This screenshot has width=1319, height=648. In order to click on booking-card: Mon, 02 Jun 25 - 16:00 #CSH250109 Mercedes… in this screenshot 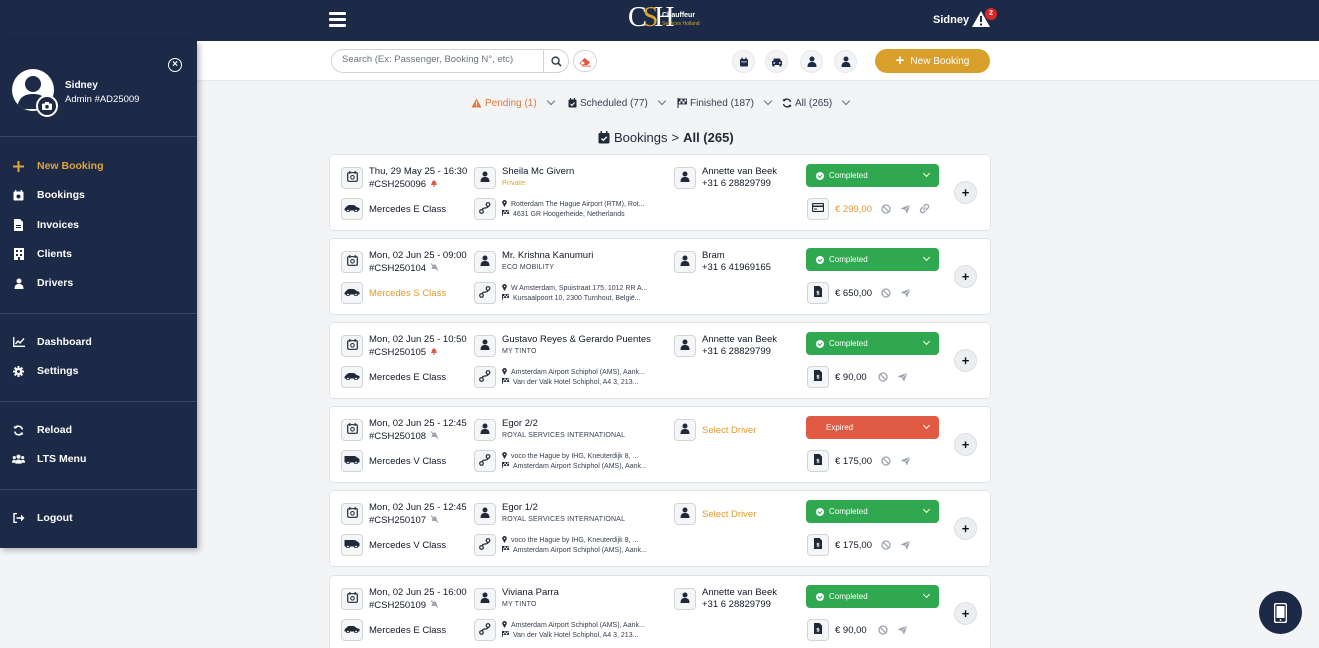, I will do `click(660, 611)`.